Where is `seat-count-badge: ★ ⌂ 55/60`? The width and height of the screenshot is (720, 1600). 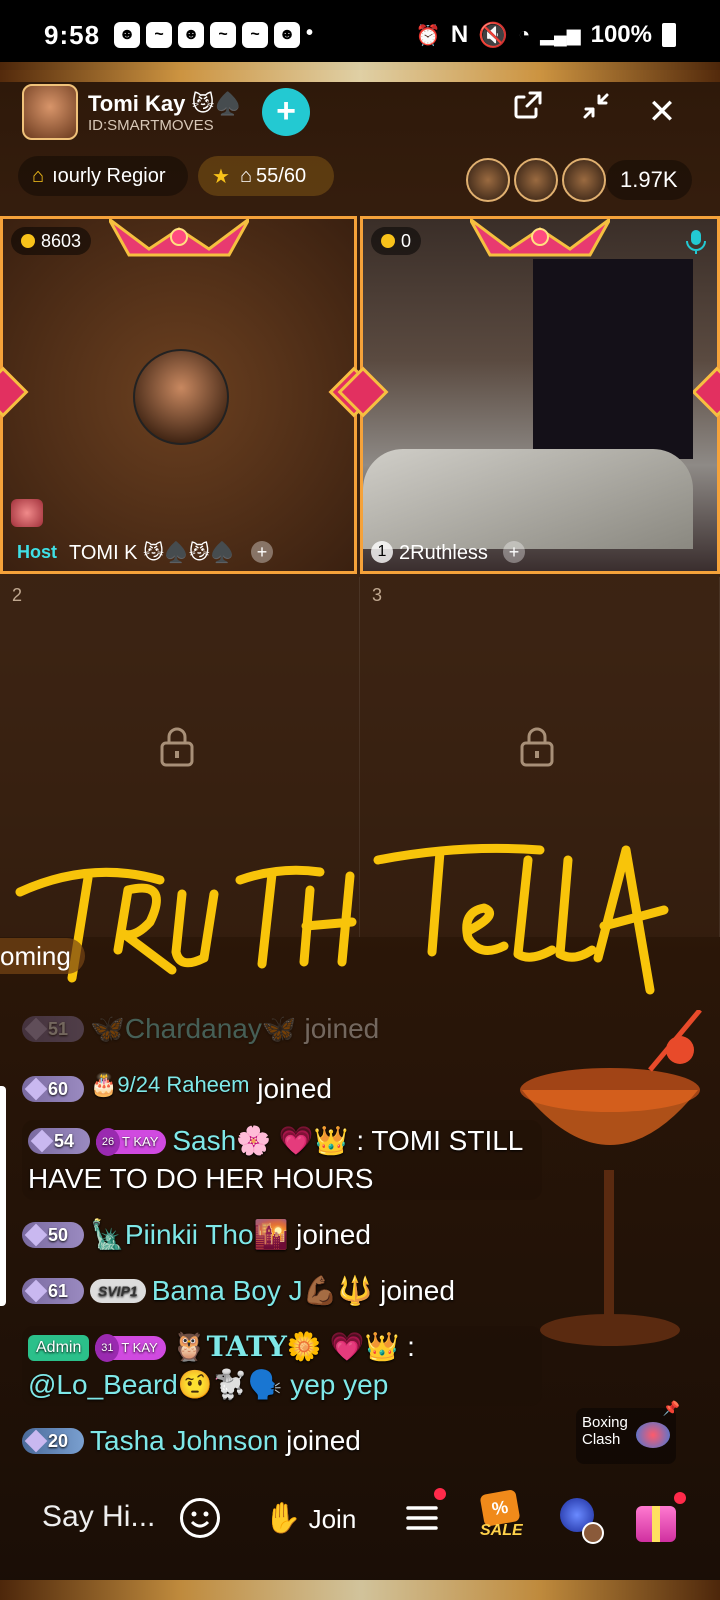
seat-count-badge: ★ ⌂ 55/60 is located at coordinates (266, 176).